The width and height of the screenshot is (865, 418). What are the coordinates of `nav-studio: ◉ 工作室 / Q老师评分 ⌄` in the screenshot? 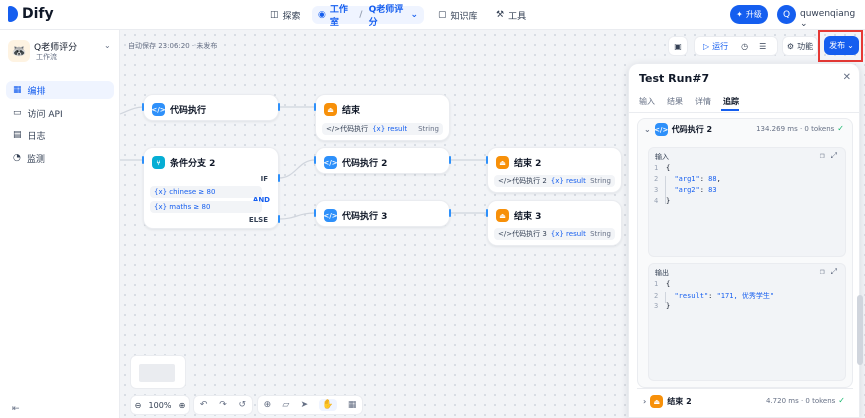 It's located at (368, 16).